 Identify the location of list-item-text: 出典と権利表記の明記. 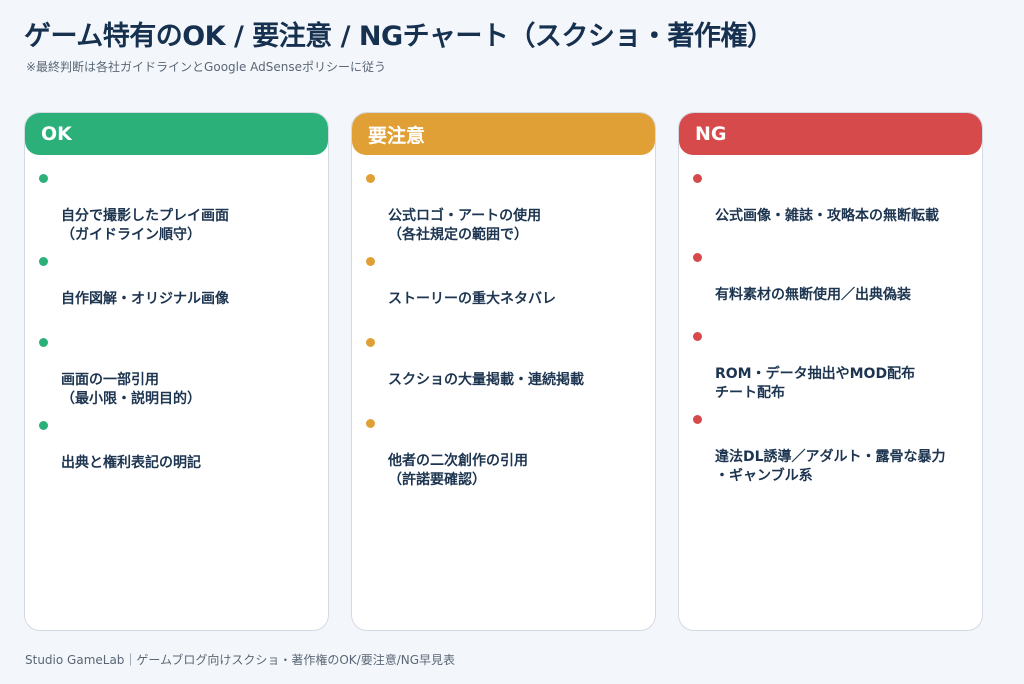
(131, 463).